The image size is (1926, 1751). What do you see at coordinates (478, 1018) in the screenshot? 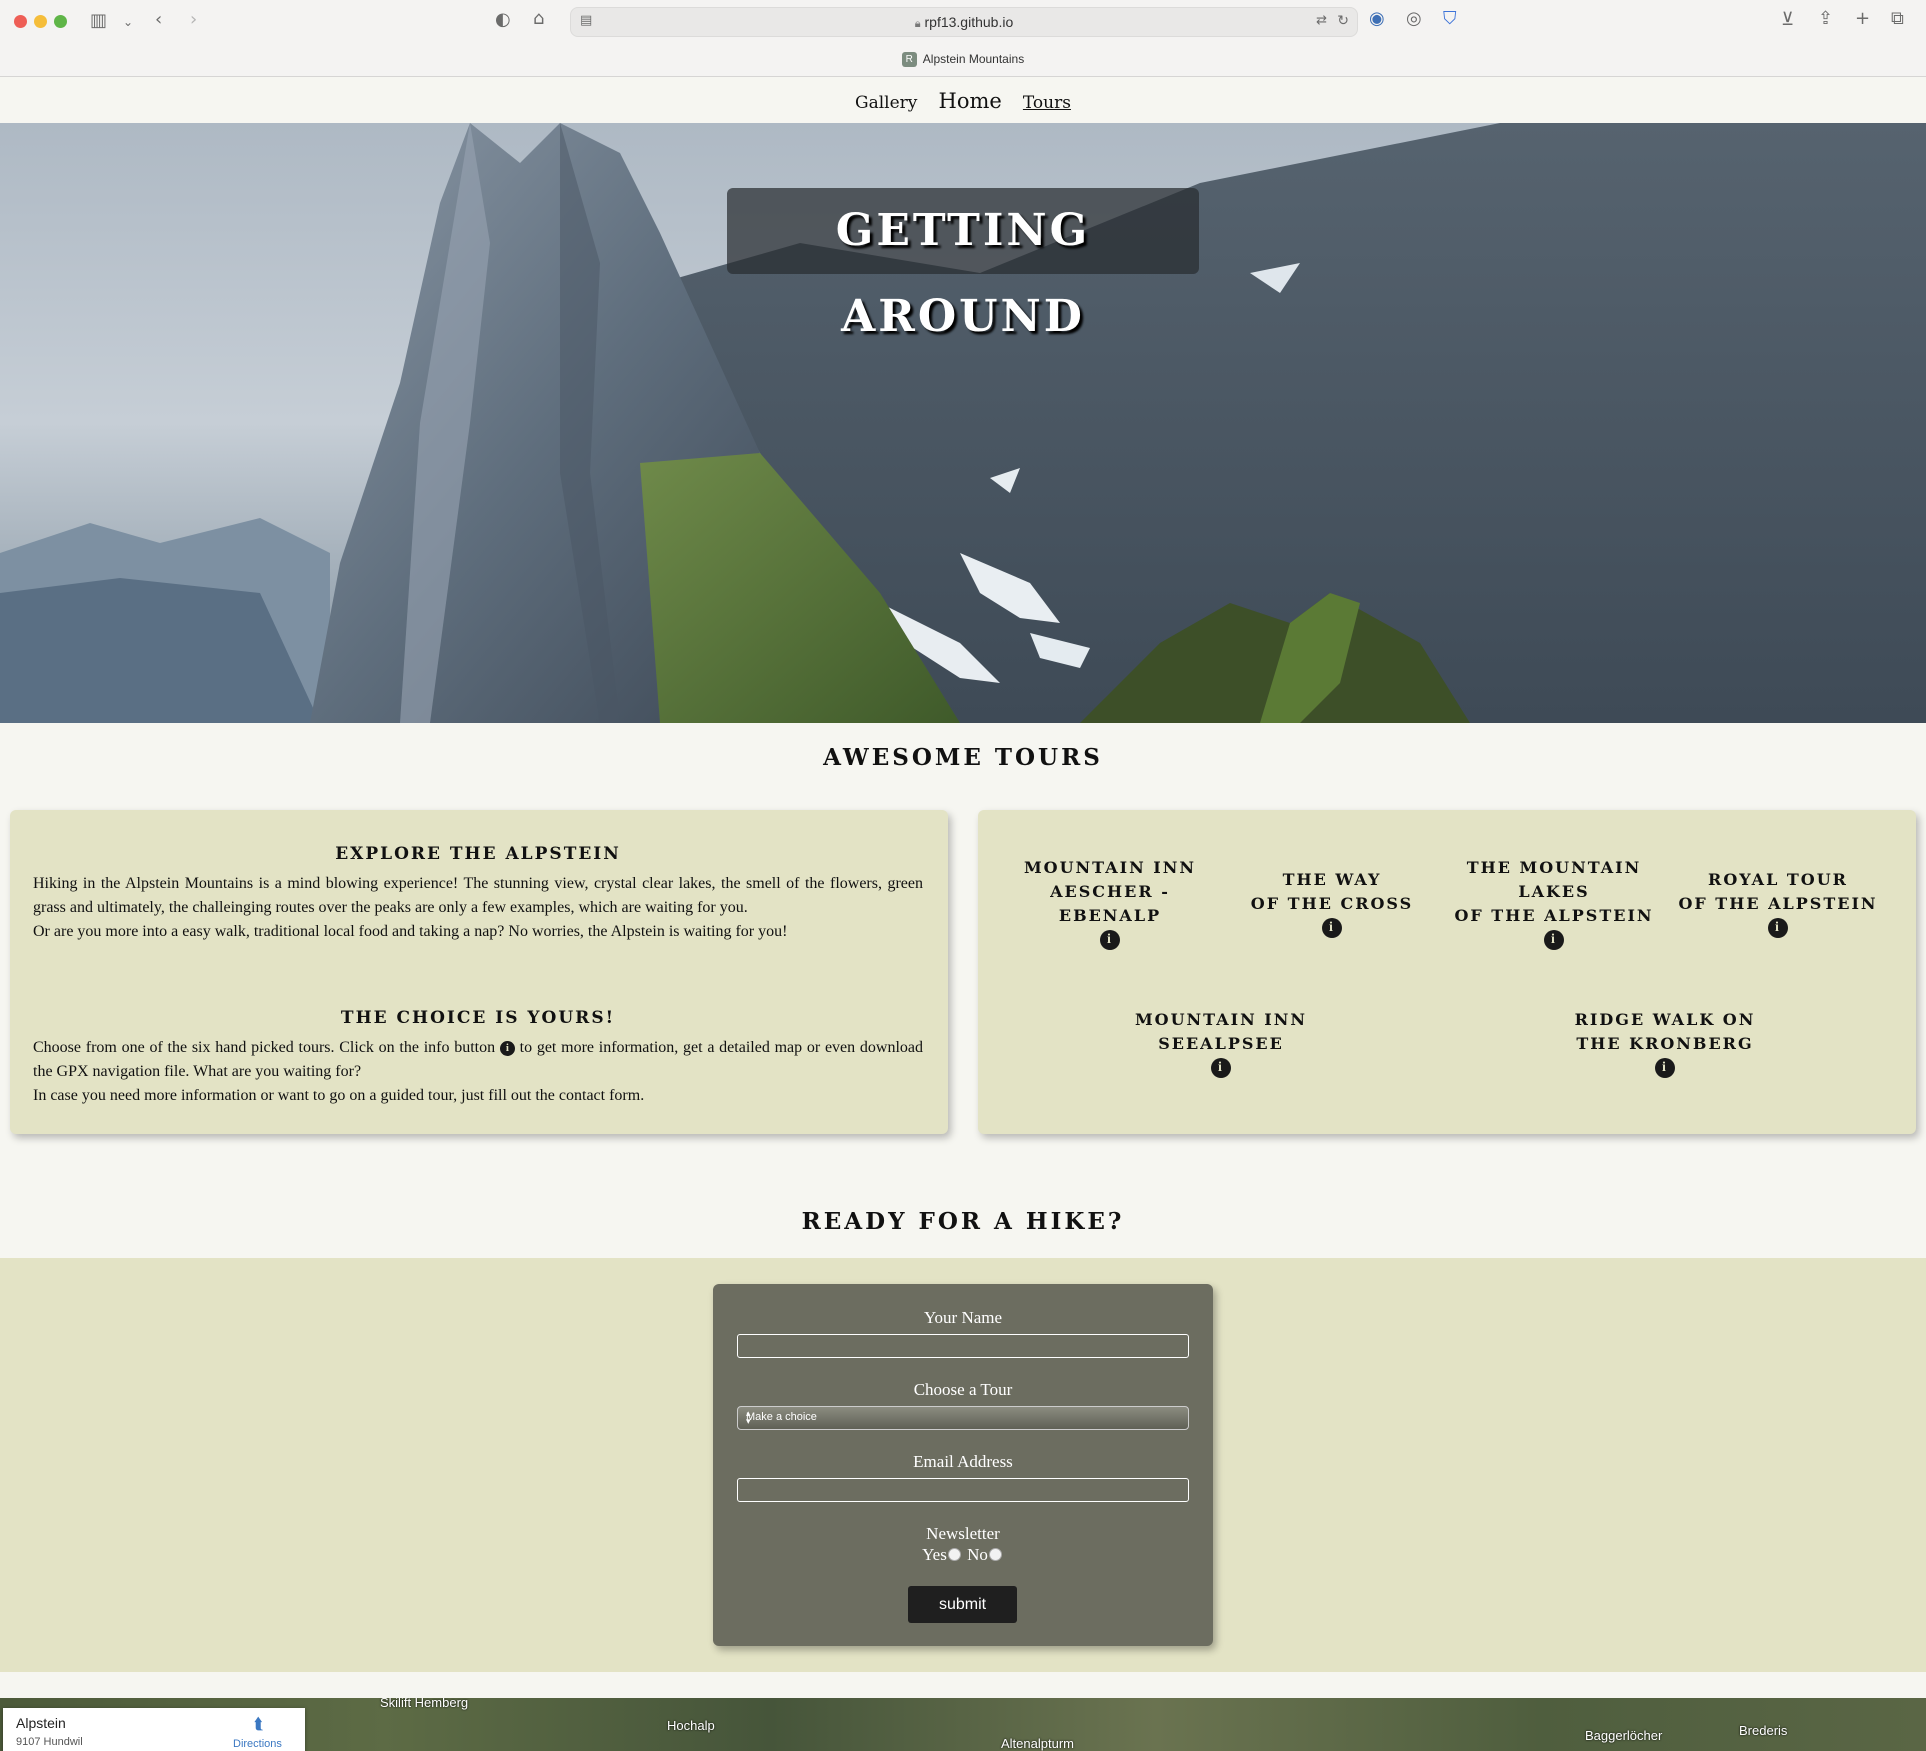
I see `choice-heading: THE CHOICE IS YOURS!` at bounding box center [478, 1018].